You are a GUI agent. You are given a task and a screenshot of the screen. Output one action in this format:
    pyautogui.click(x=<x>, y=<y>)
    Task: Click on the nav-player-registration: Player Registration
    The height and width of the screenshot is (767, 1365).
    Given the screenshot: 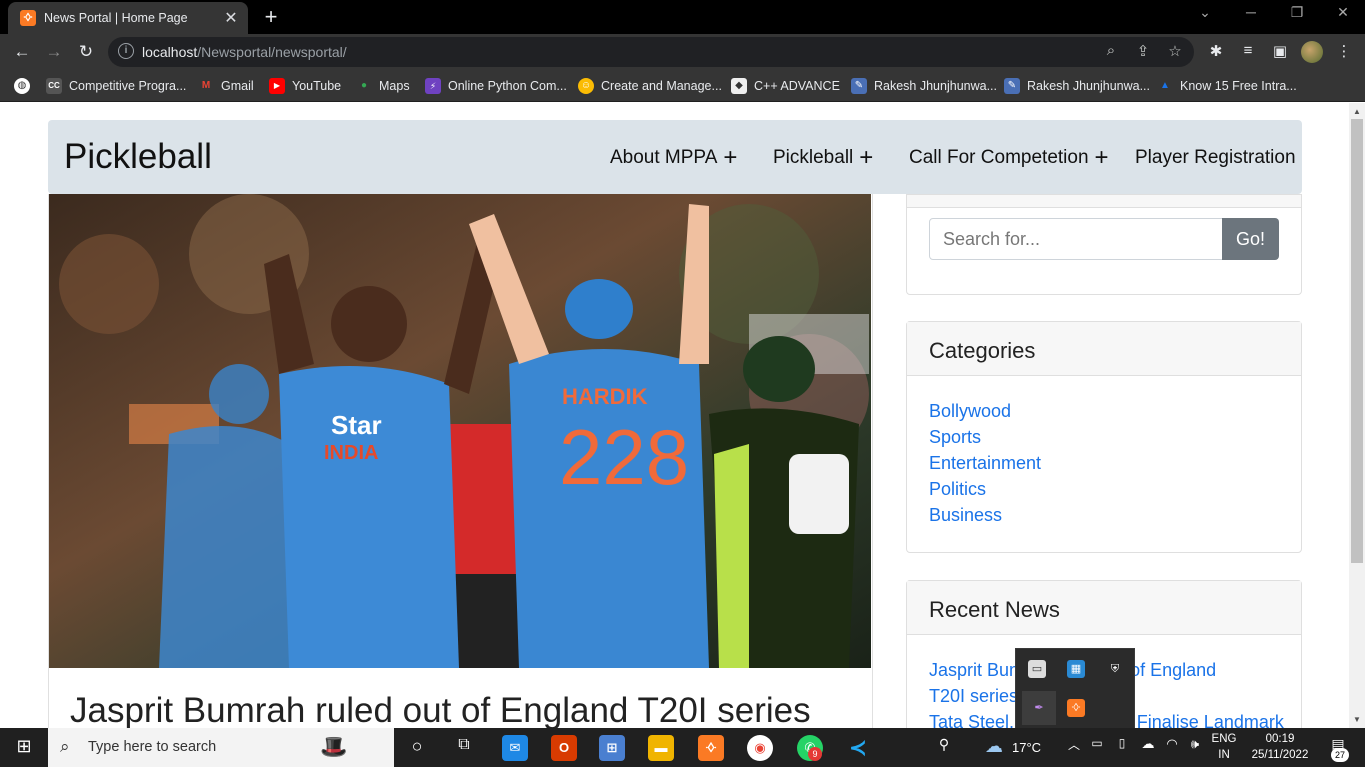 What is the action you would take?
    pyautogui.click(x=1215, y=158)
    